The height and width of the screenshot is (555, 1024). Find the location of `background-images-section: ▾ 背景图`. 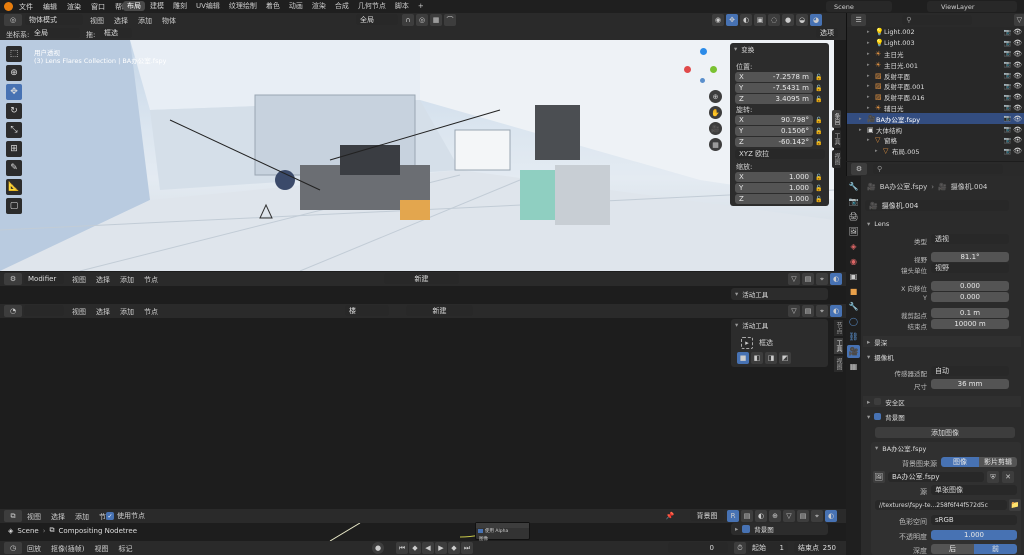

background-images-section: ▾ 背景图 is located at coordinates (942, 416).